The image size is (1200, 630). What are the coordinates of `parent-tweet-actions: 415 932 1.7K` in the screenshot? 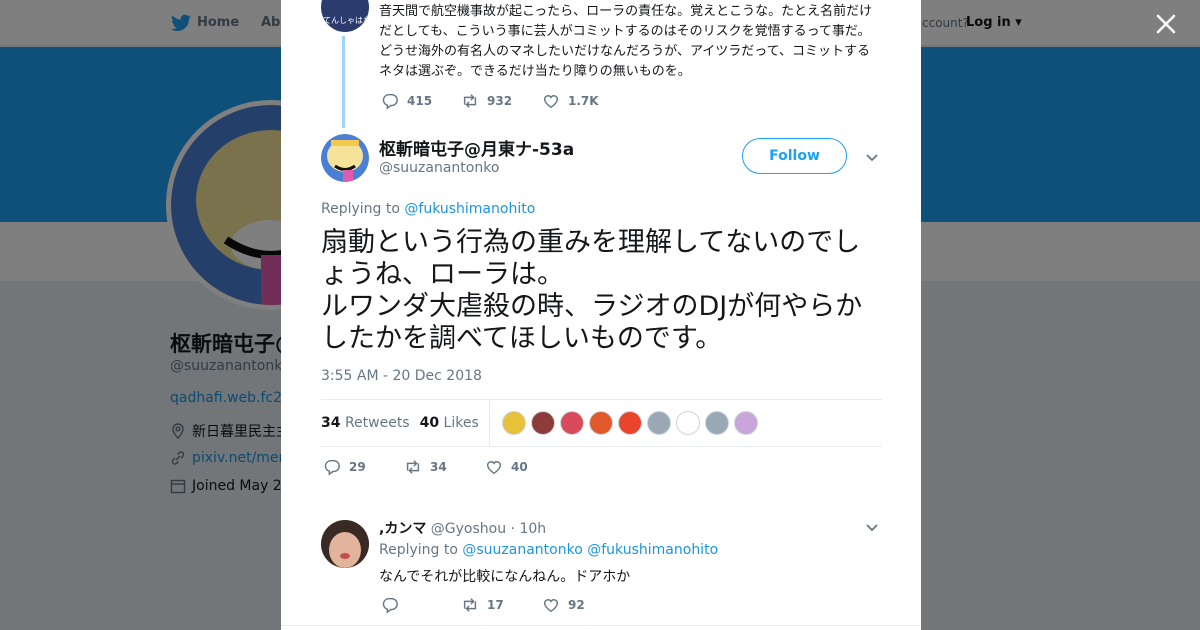 It's located at (490, 101).